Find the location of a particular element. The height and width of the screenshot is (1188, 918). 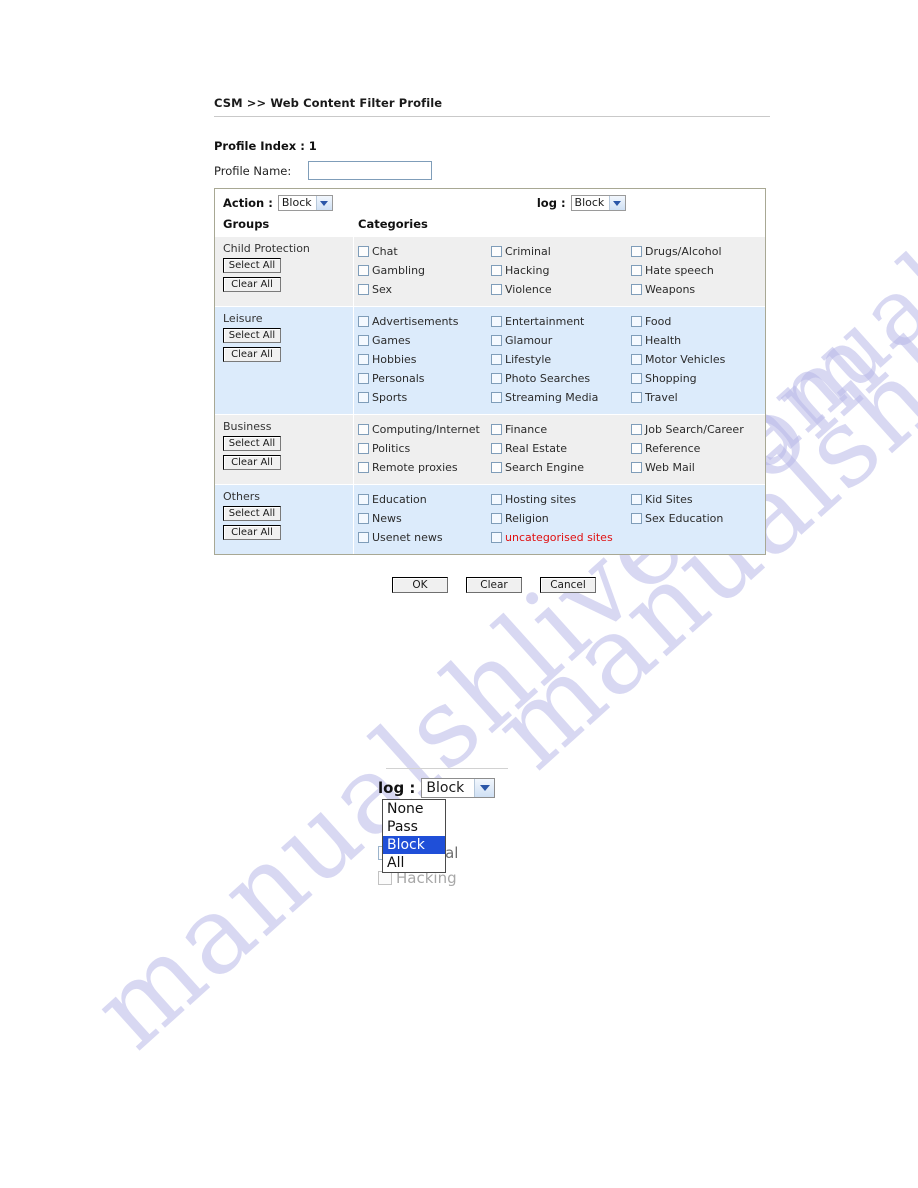

category-checkbox-row: Kid Sites is located at coordinates (697, 499).